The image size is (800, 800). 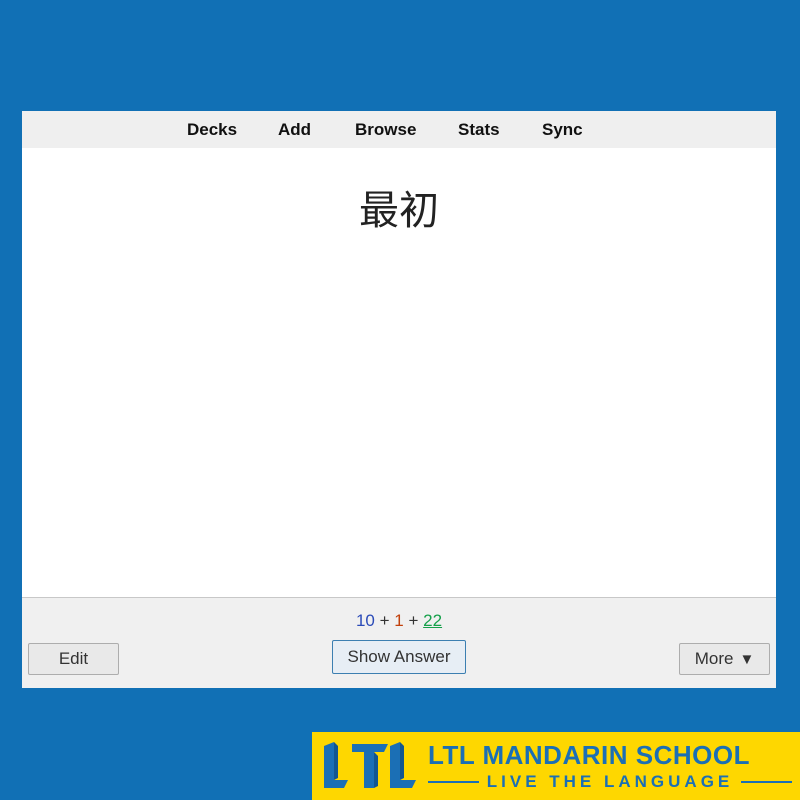 I want to click on show-answer-button: Show Answer, so click(x=399, y=657).